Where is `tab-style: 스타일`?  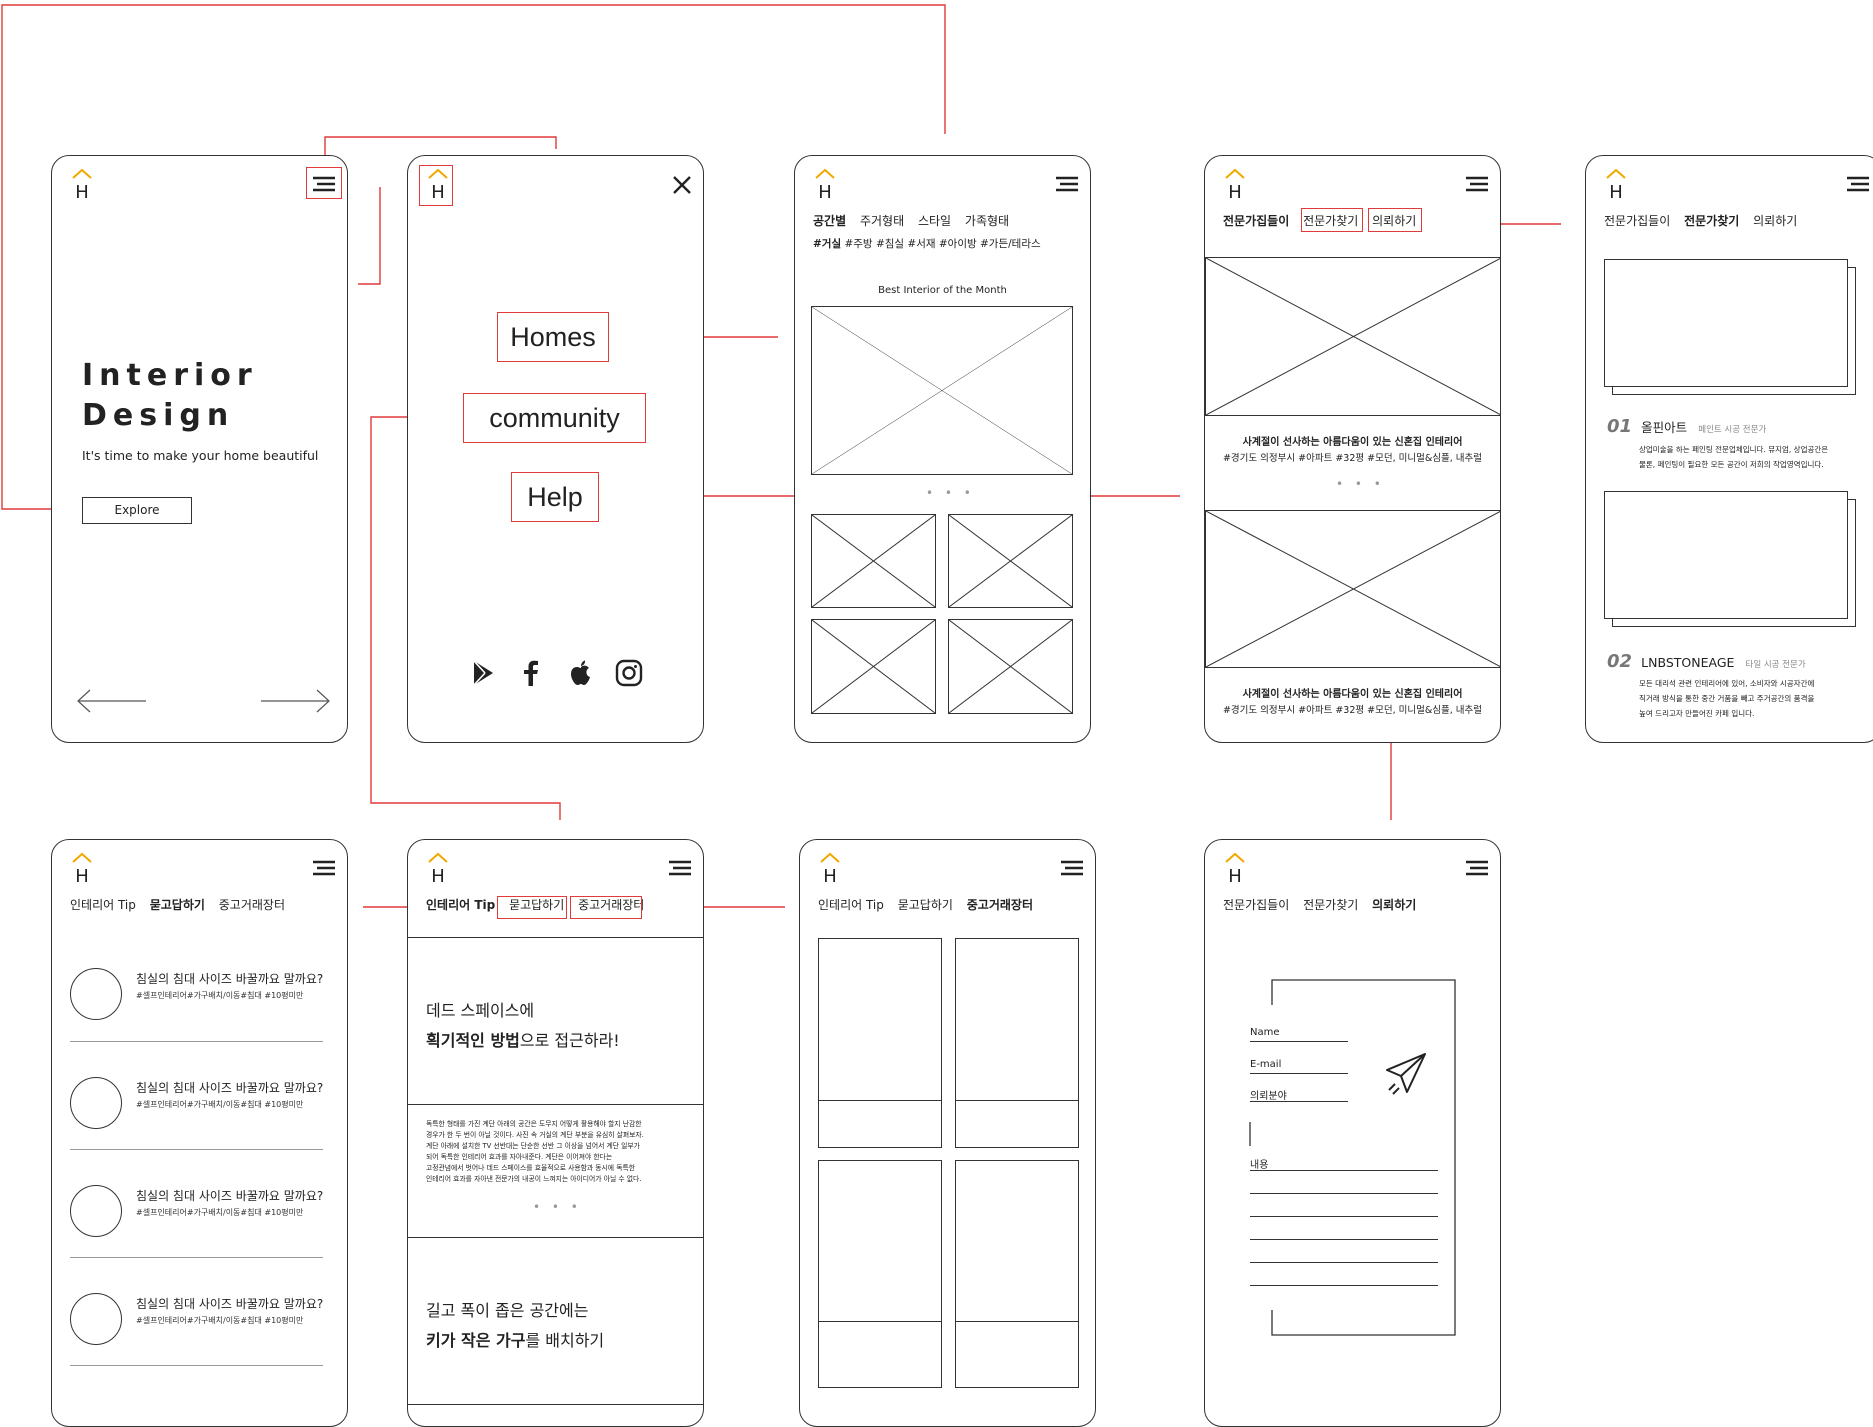
tab-style: 스타일 is located at coordinates (934, 221).